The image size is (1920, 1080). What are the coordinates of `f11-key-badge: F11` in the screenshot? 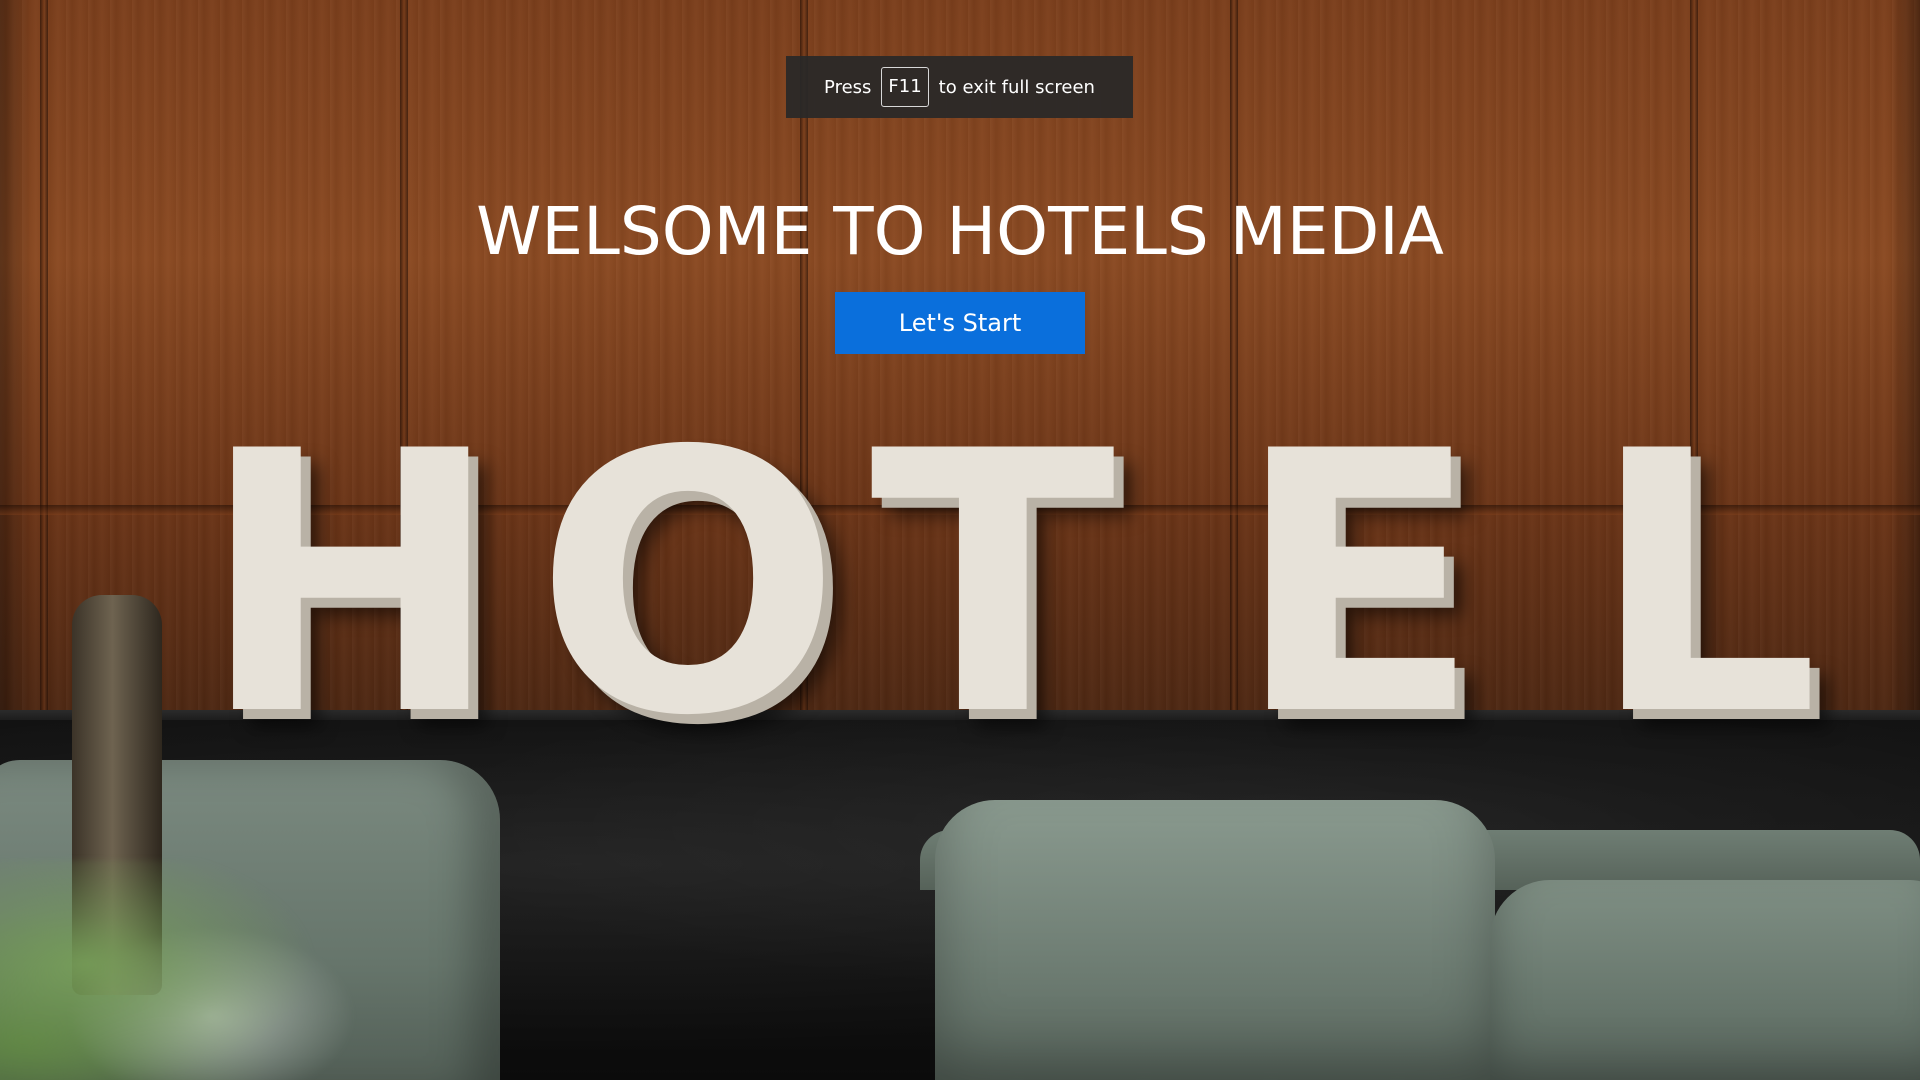 It's located at (905, 87).